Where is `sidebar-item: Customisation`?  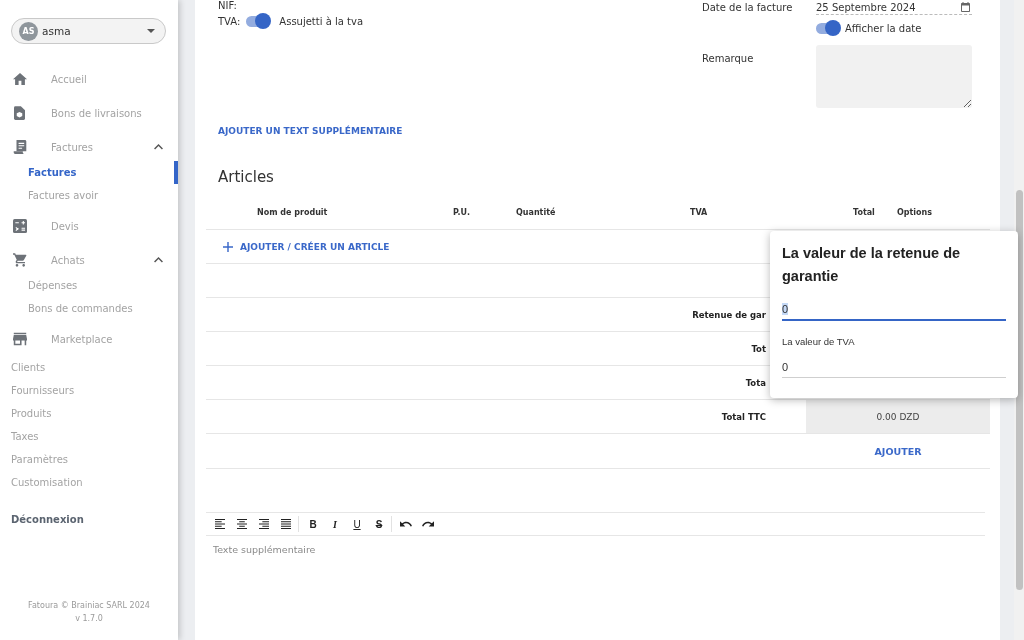
sidebar-item: Customisation is located at coordinates (89, 482).